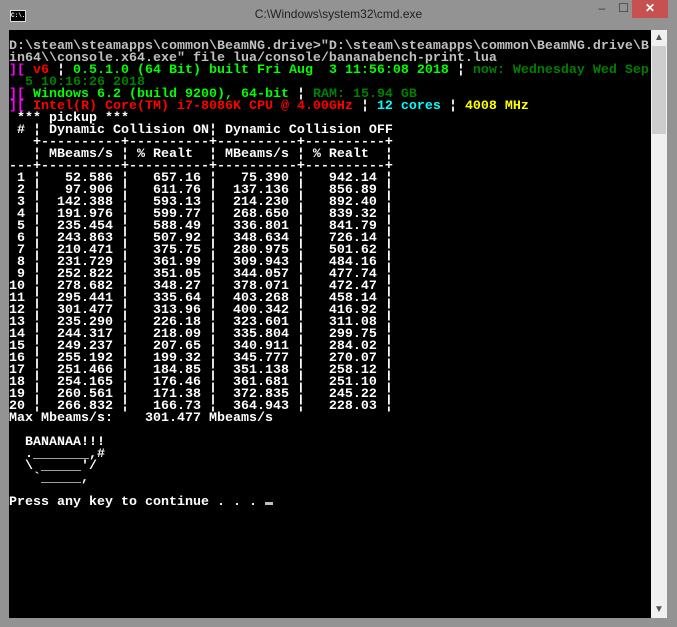  Describe the element at coordinates (623, 9) in the screenshot. I see `maximize-button: ☐` at that location.